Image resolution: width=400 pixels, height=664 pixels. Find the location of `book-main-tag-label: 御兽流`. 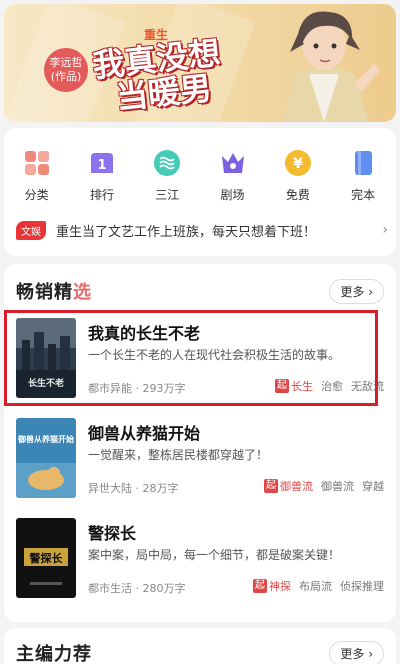

book-main-tag-label: 御兽流 is located at coordinates (296, 486).